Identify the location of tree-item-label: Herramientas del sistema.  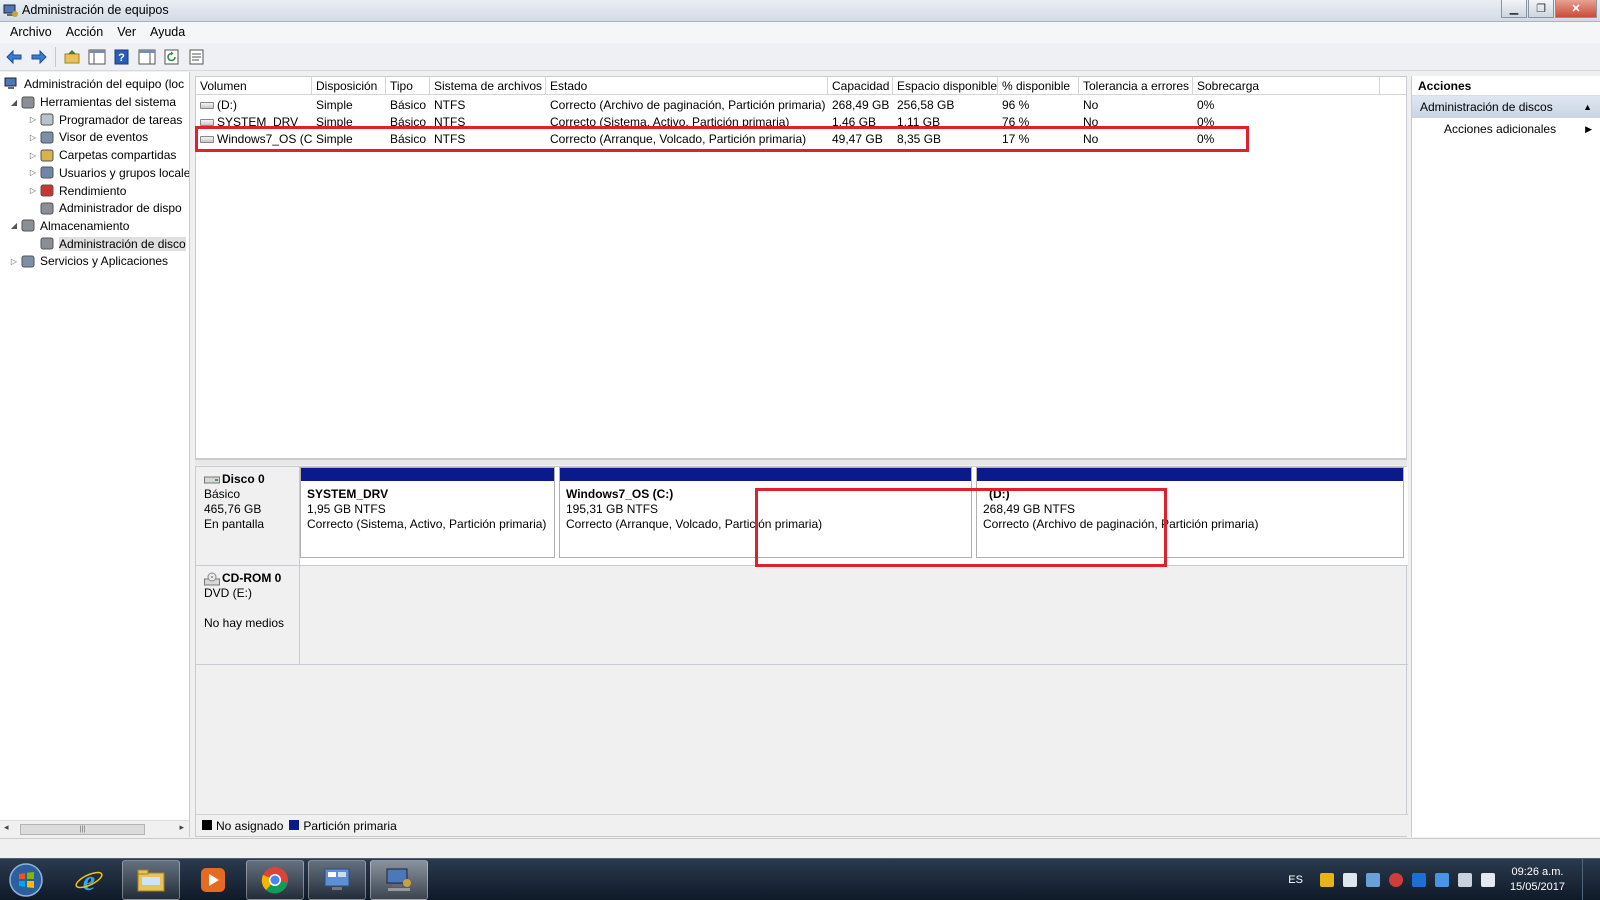
(108, 102).